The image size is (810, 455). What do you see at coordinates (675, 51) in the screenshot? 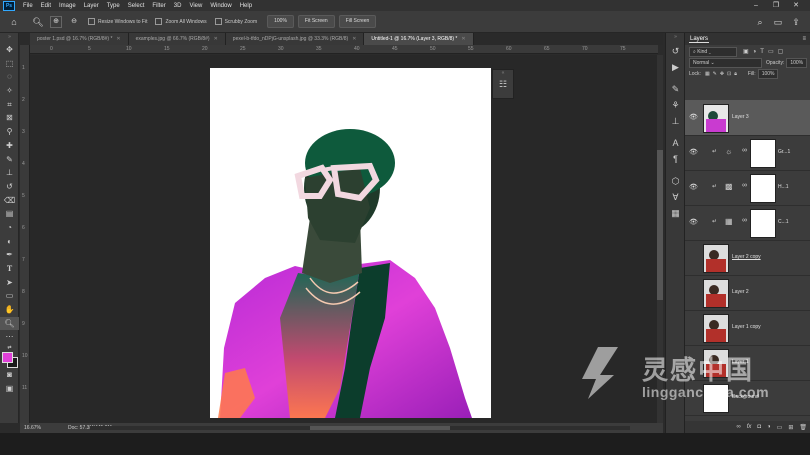
I see `history-icon: ↺` at bounding box center [675, 51].